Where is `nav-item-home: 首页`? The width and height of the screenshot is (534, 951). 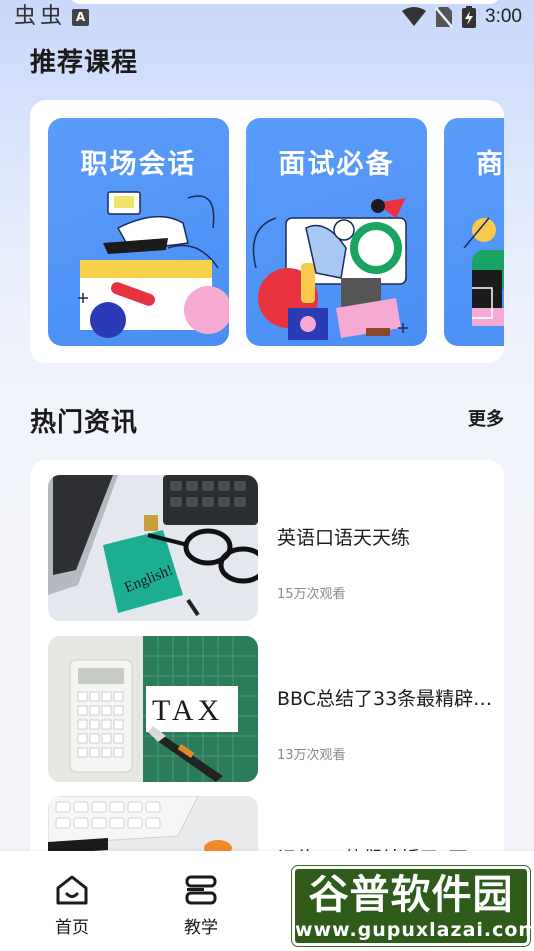
nav-item-home: 首页 is located at coordinates (72, 904).